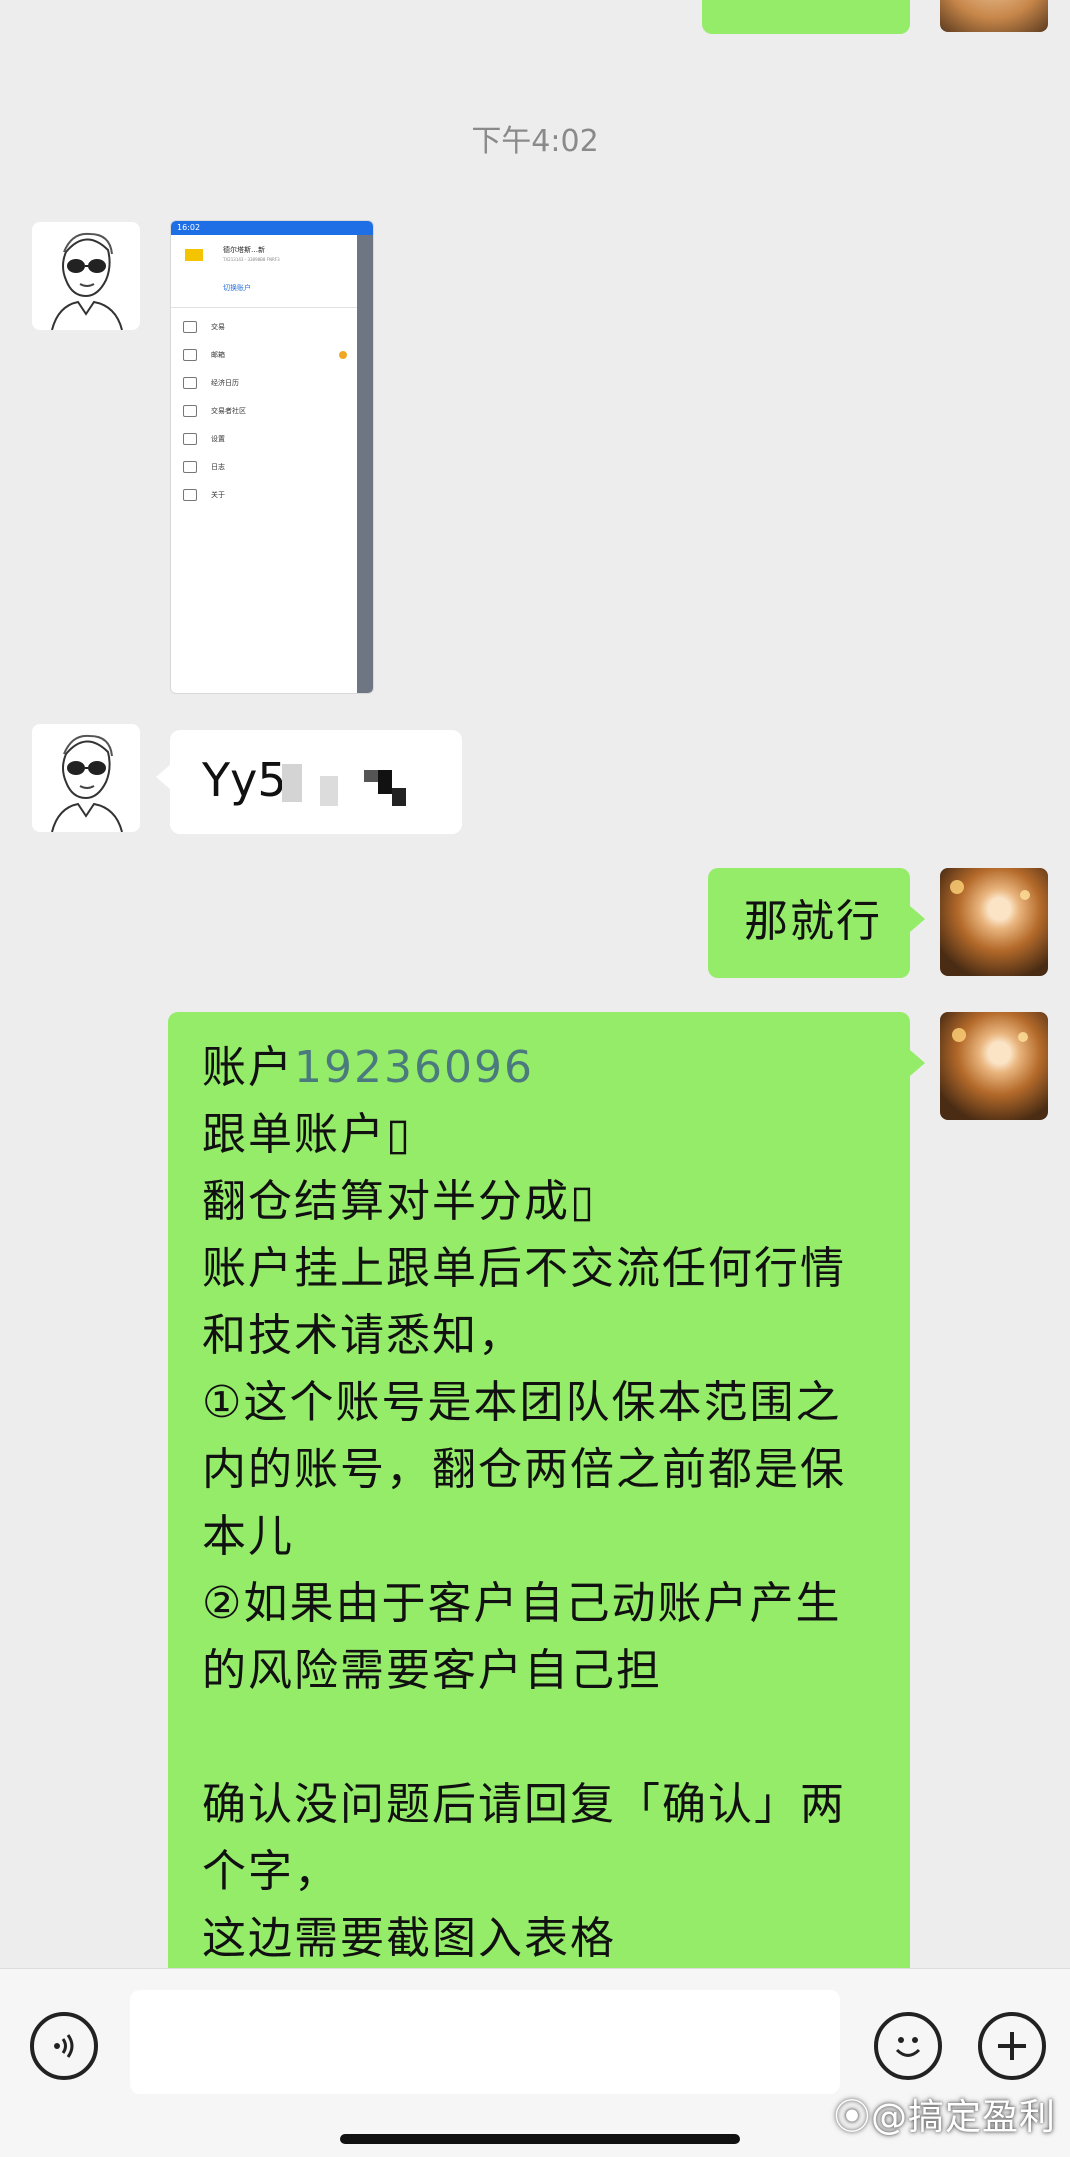 Image resolution: width=1070 pixels, height=2157 pixels. Describe the element at coordinates (248, 1067) in the screenshot. I see `long-message-prefix: 账户` at that location.